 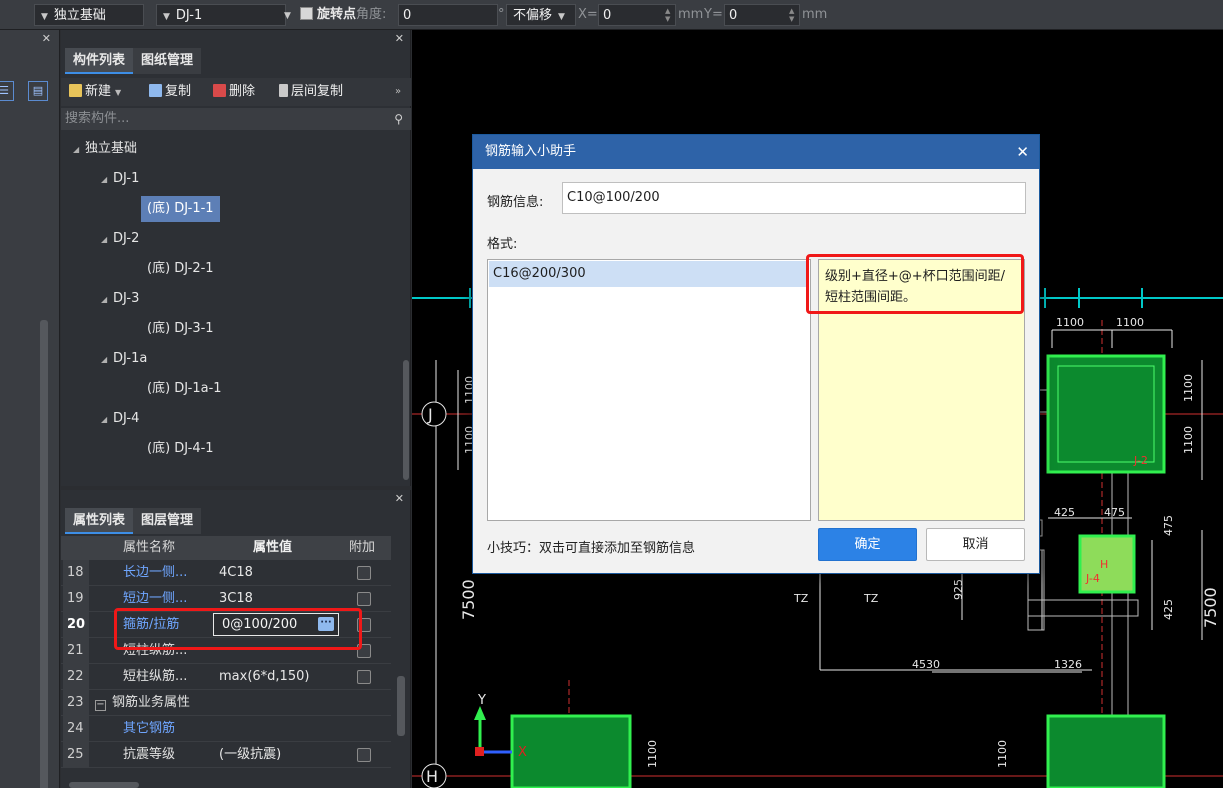 What do you see at coordinates (926, 664) in the screenshot?
I see `dimension-text: 4530` at bounding box center [926, 664].